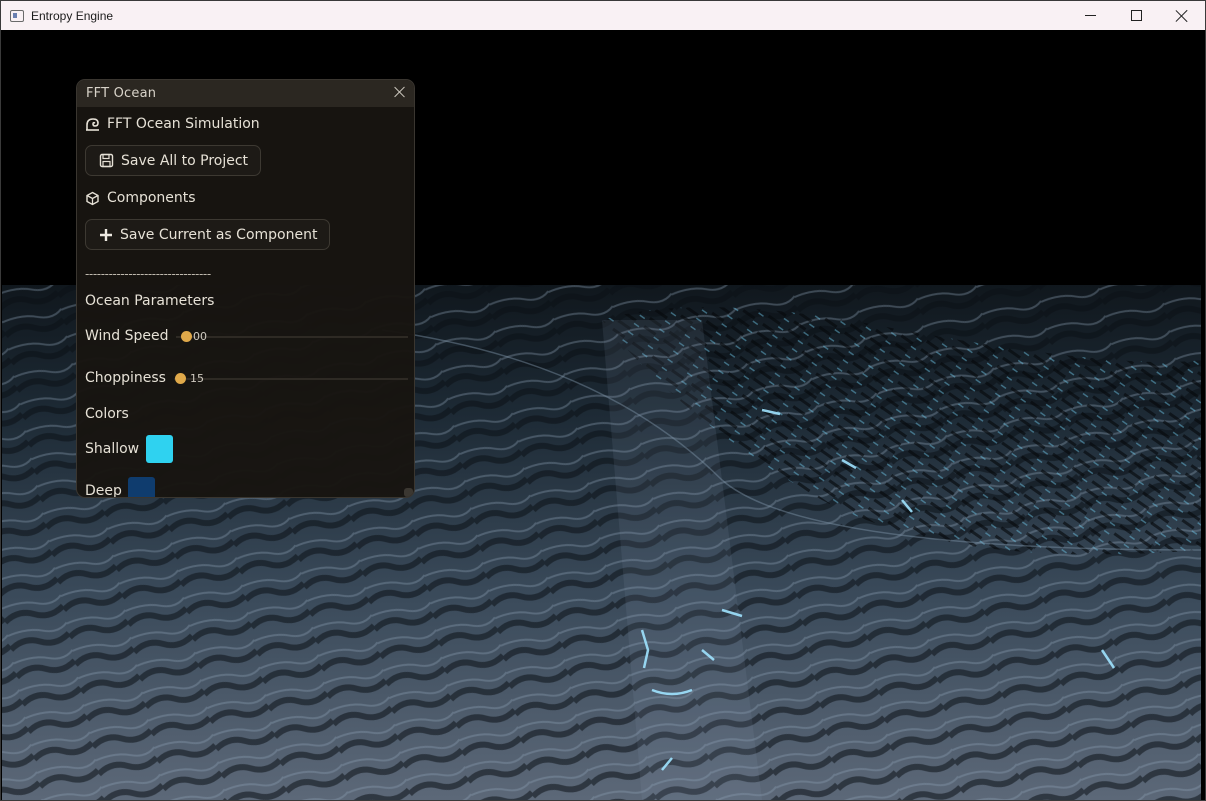 The width and height of the screenshot is (1206, 801). I want to click on shallow-color-swatch, so click(159, 449).